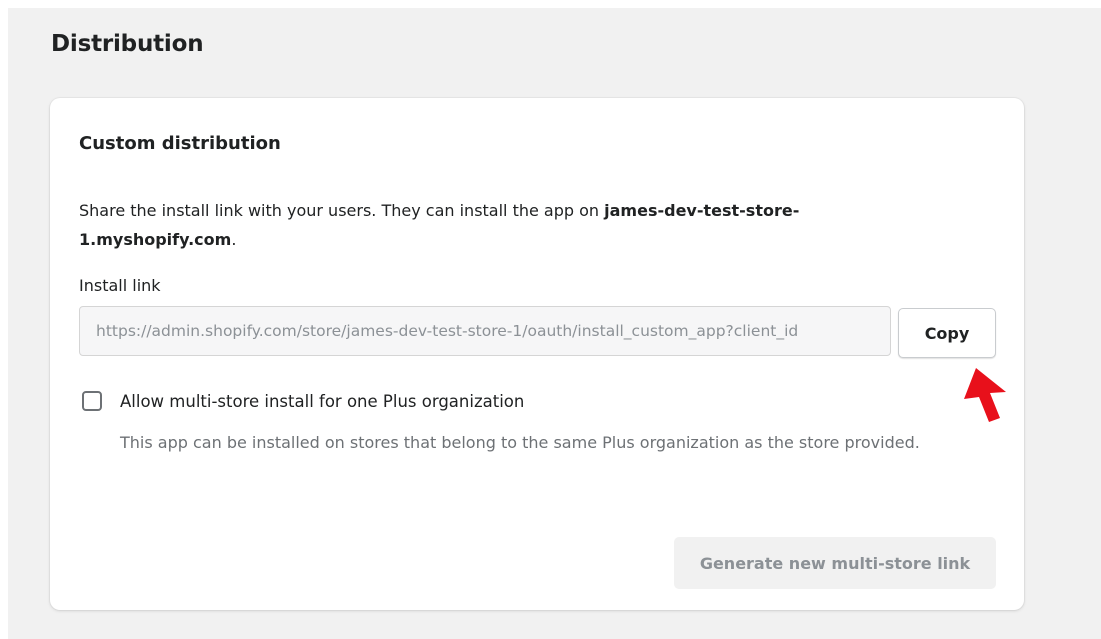 This screenshot has height=639, width=1101. What do you see at coordinates (120, 285) in the screenshot?
I see `install-link-label: Install link` at bounding box center [120, 285].